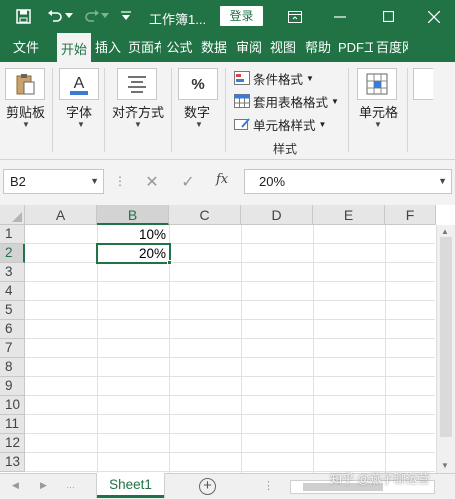  I want to click on scroll-up-icon: ▲, so click(445, 231).